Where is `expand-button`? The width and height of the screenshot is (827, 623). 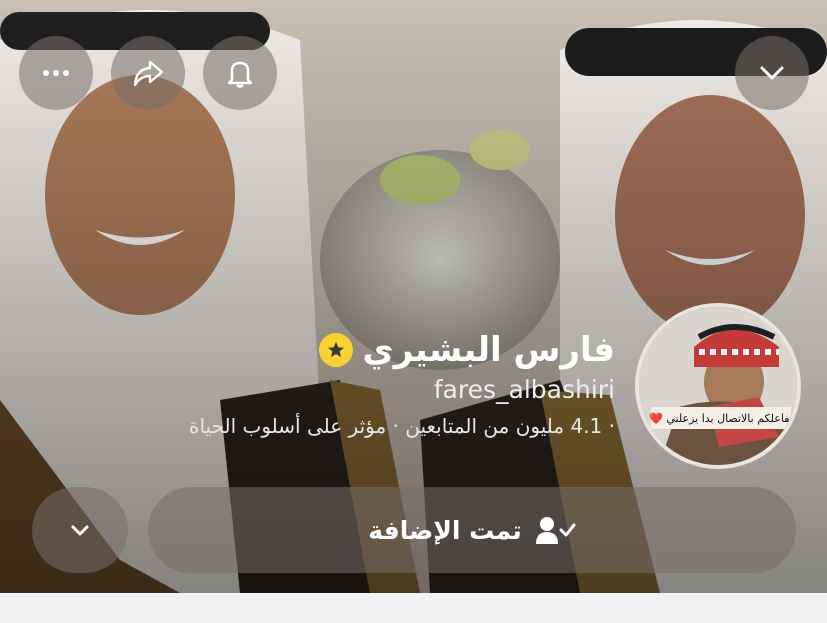 expand-button is located at coordinates (80, 530).